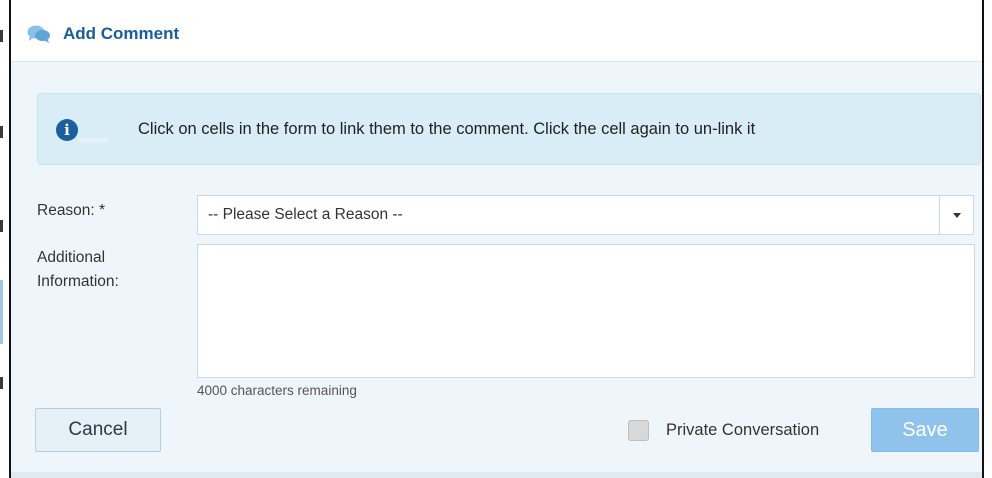 The width and height of the screenshot is (992, 478). I want to click on reason-select: -- Please Select a Reason --, so click(585, 215).